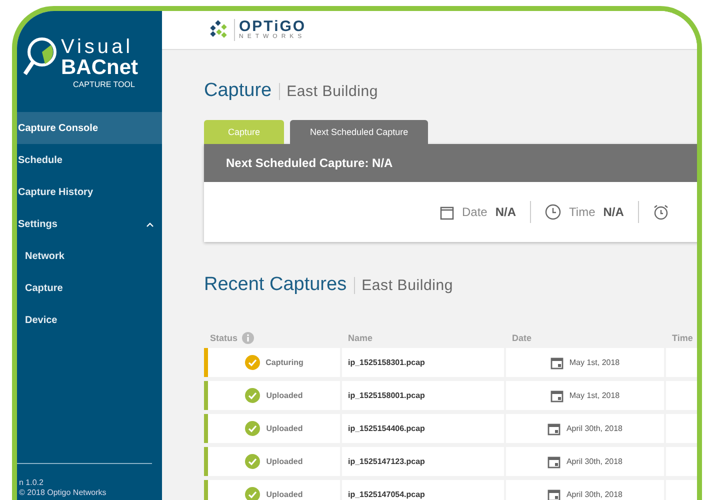 This screenshot has width=711, height=500. What do you see at coordinates (386, 395) in the screenshot?
I see `file-name: ip_1525158001.pcap` at bounding box center [386, 395].